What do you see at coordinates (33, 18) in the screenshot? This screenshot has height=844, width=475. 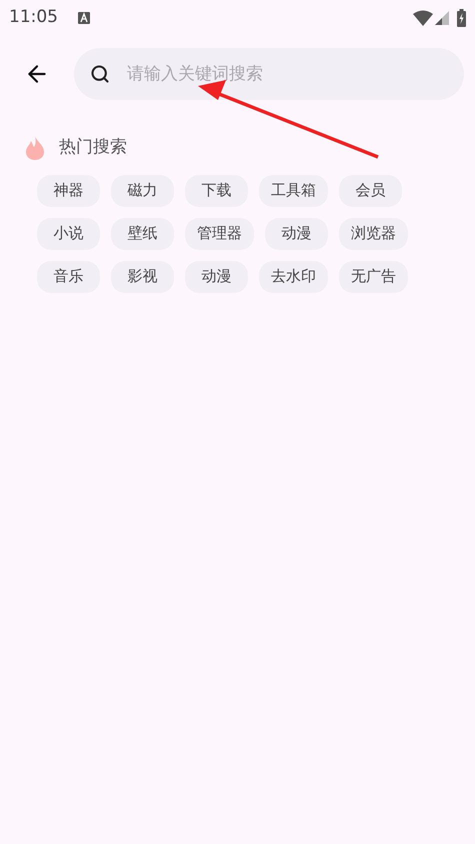 I see `status-time: 11:05` at bounding box center [33, 18].